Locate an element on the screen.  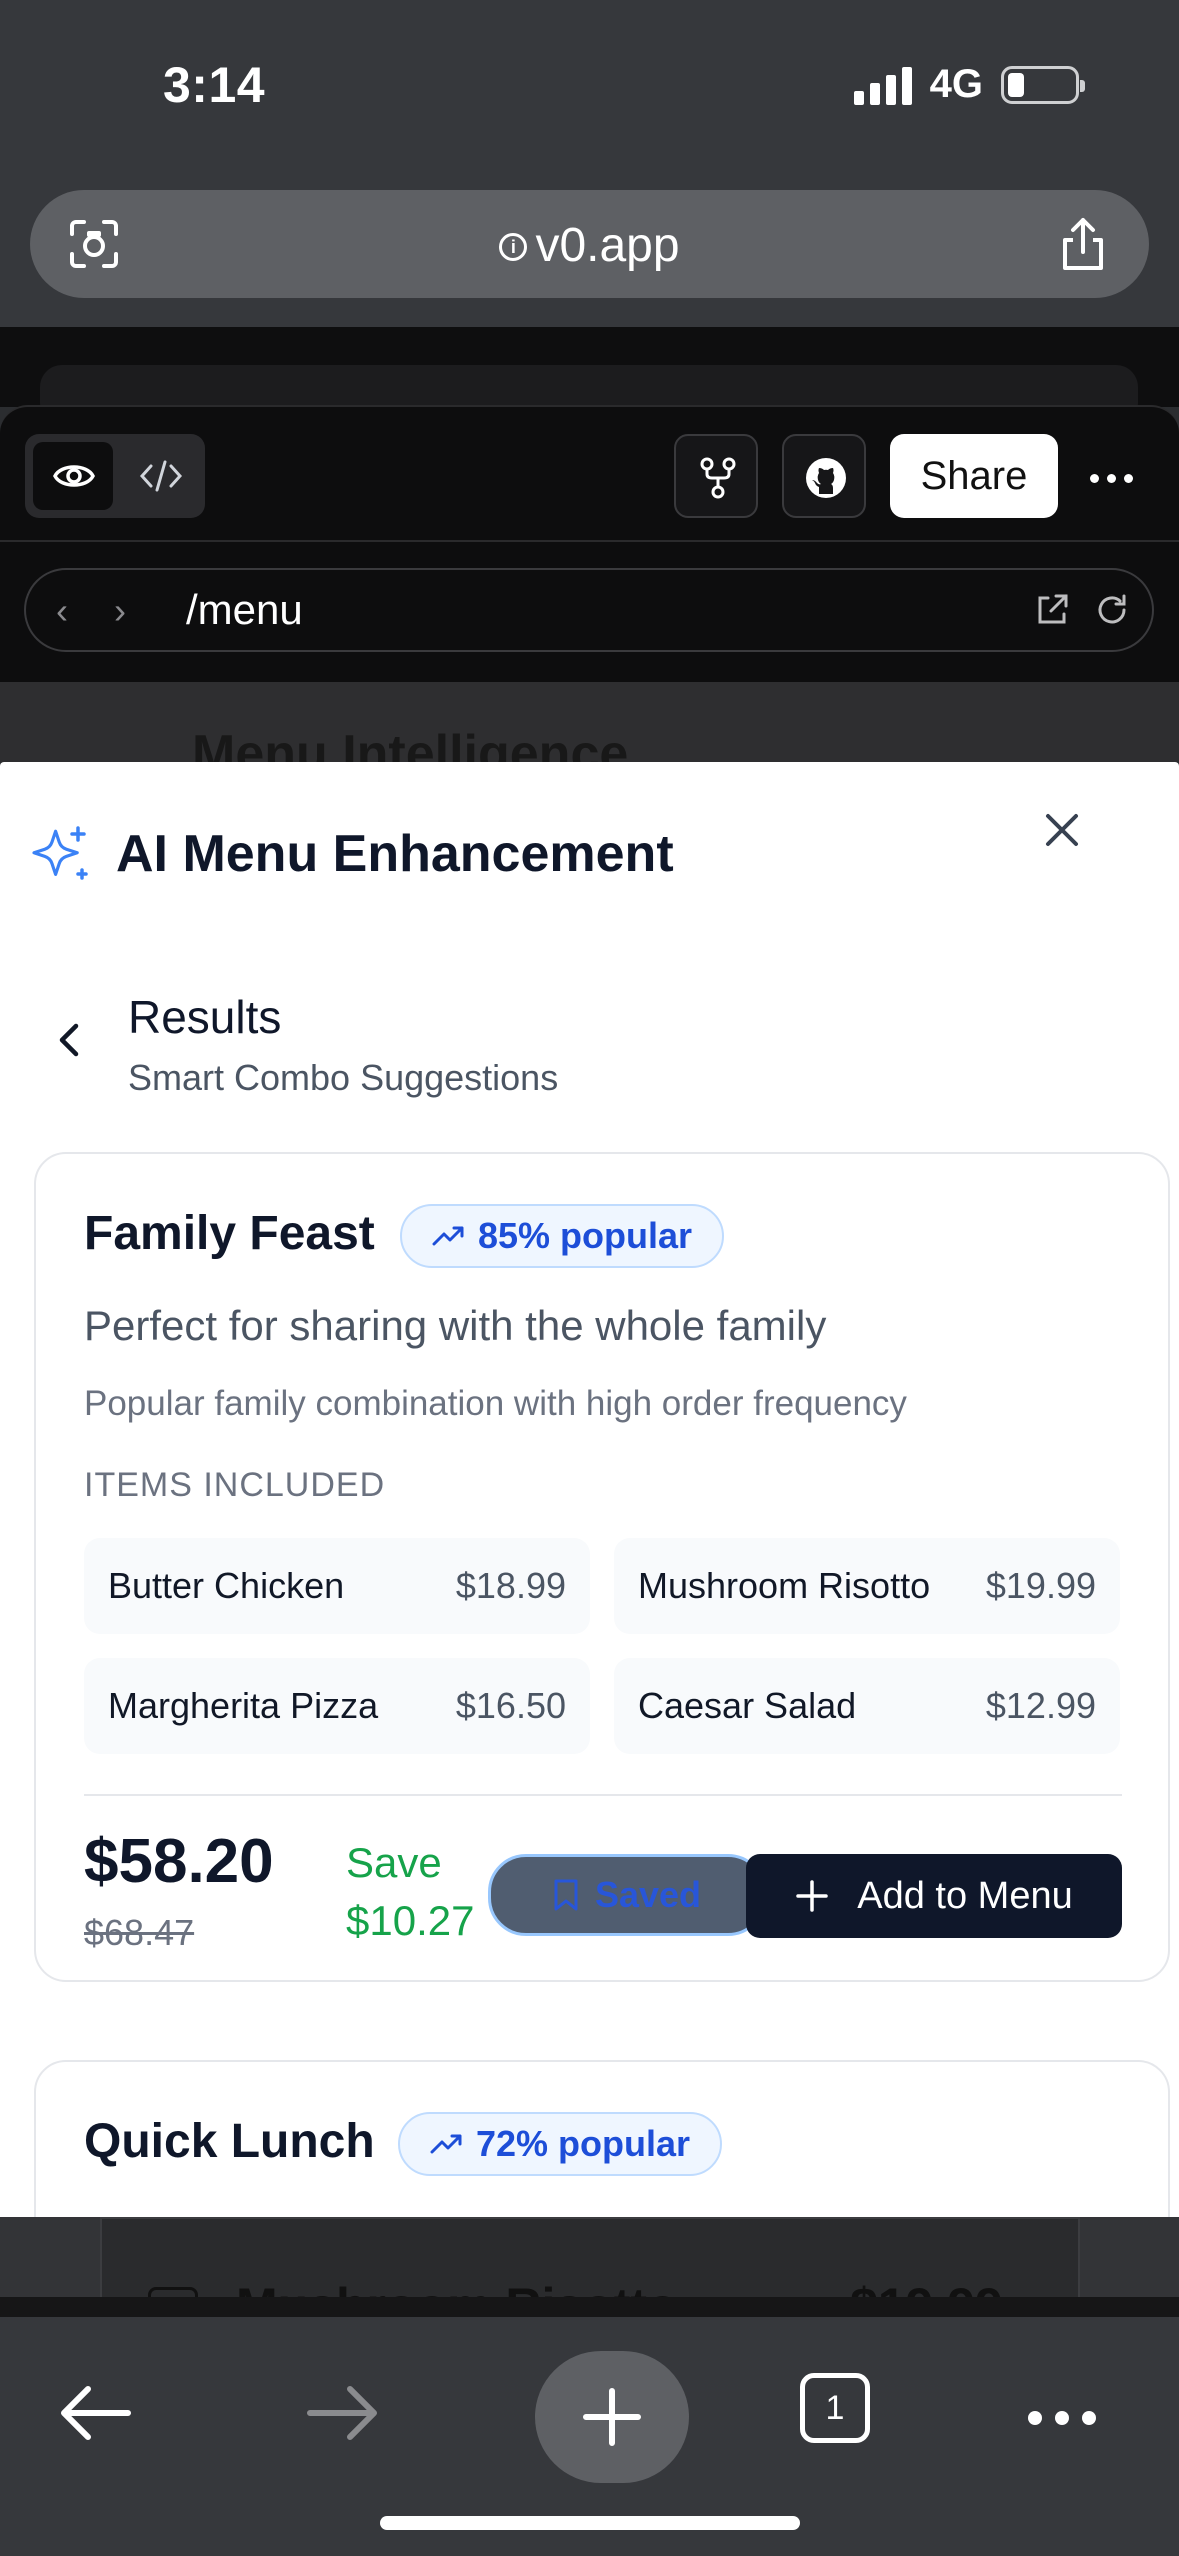
popularity-text: 72% popular is located at coordinates (583, 2143).